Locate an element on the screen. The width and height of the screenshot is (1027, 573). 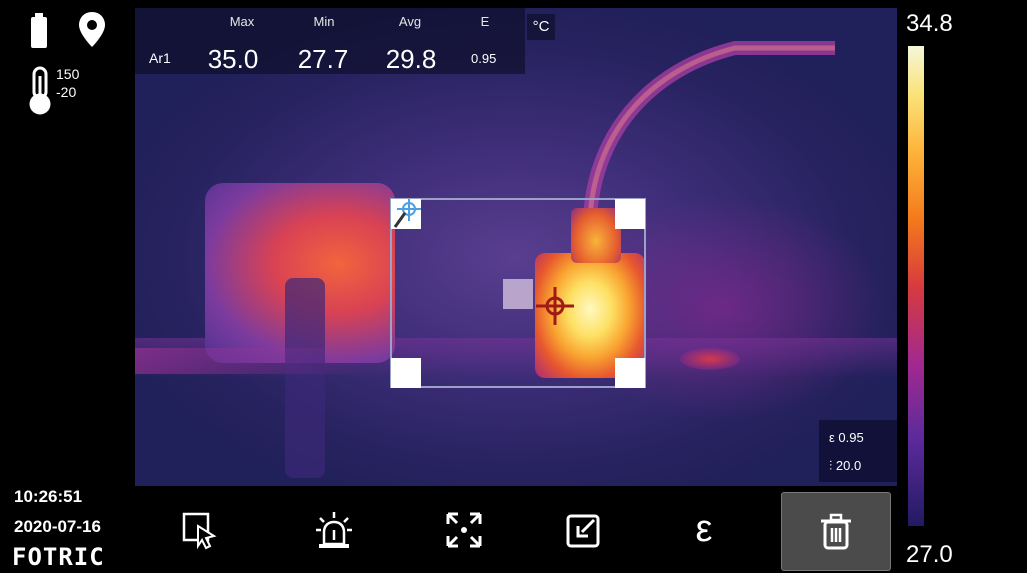
export-button is located at coordinates (584, 529).